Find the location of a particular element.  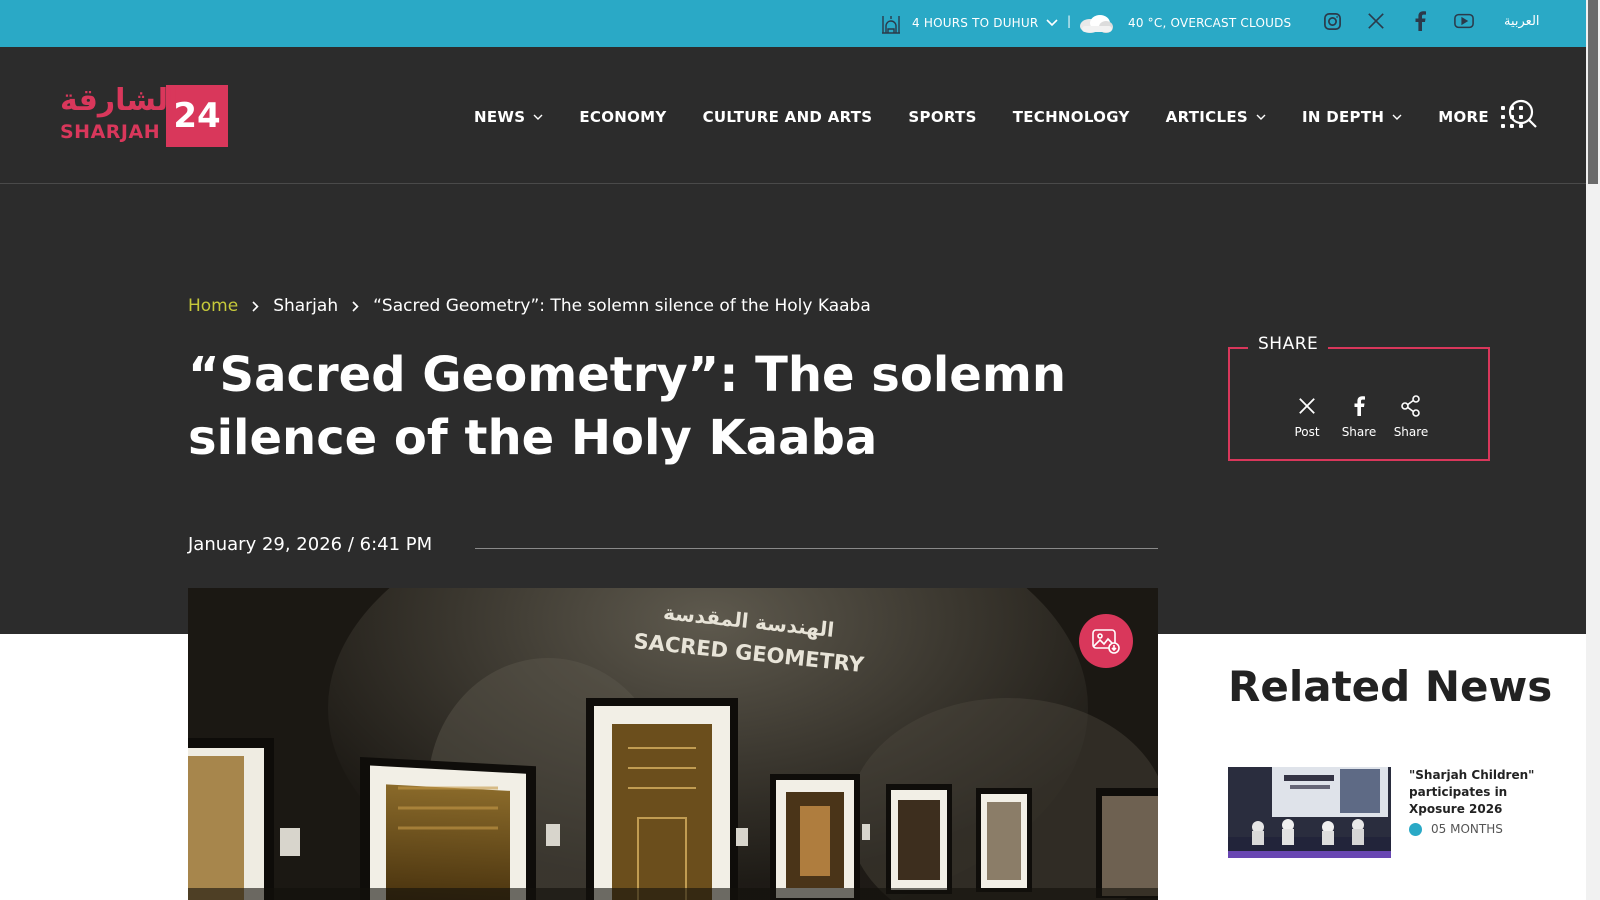

nav-label: NEWS is located at coordinates (500, 117).